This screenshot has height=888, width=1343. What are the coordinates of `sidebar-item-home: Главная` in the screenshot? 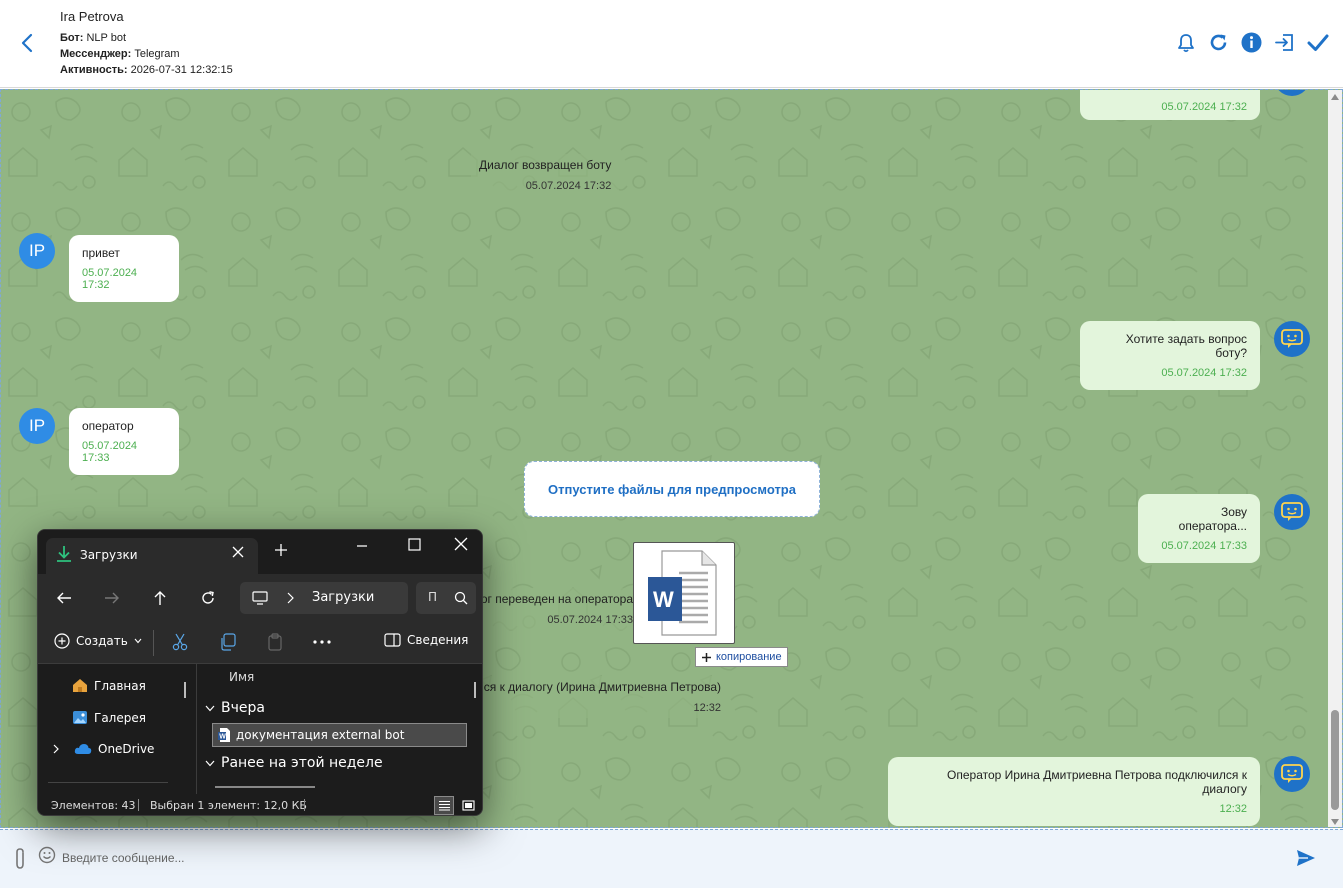 It's located at (109, 685).